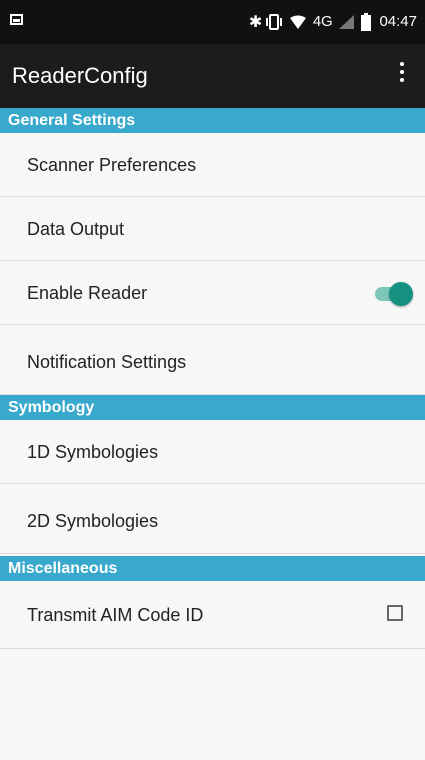 This screenshot has height=760, width=425. I want to click on overflow-menu-button, so click(402, 76).